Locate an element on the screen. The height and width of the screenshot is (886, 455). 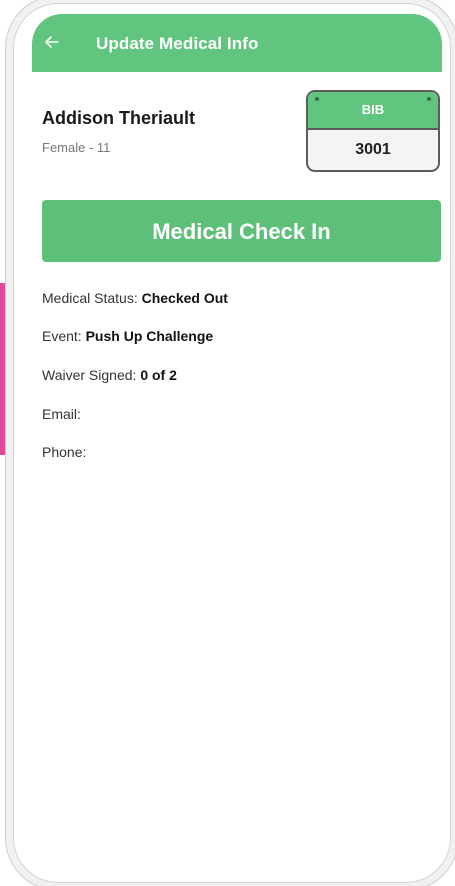
email-row: Email: is located at coordinates (61, 414).